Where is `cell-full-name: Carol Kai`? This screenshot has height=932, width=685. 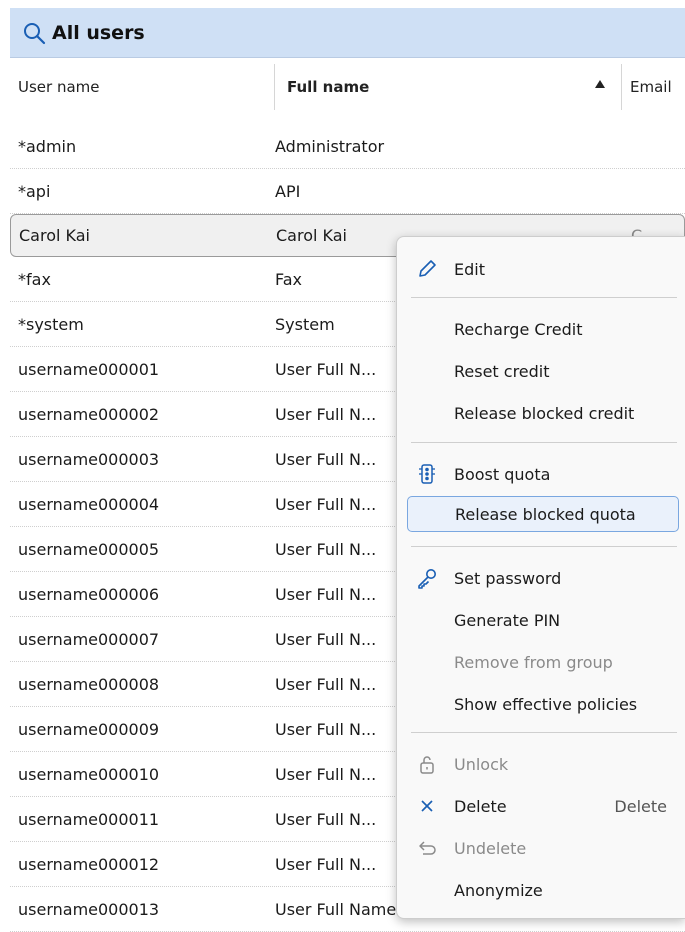
cell-full-name: Carol Kai is located at coordinates (311, 235).